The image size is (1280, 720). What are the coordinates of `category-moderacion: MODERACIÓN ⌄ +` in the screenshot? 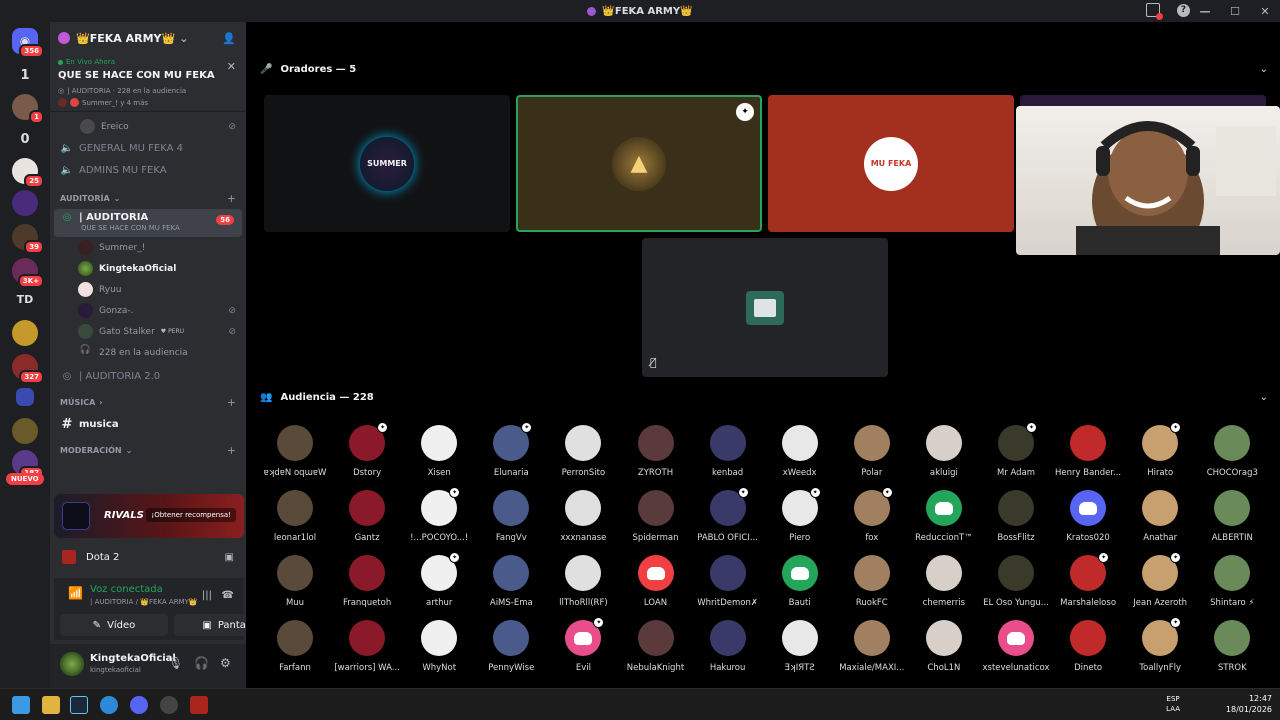 It's located at (148, 450).